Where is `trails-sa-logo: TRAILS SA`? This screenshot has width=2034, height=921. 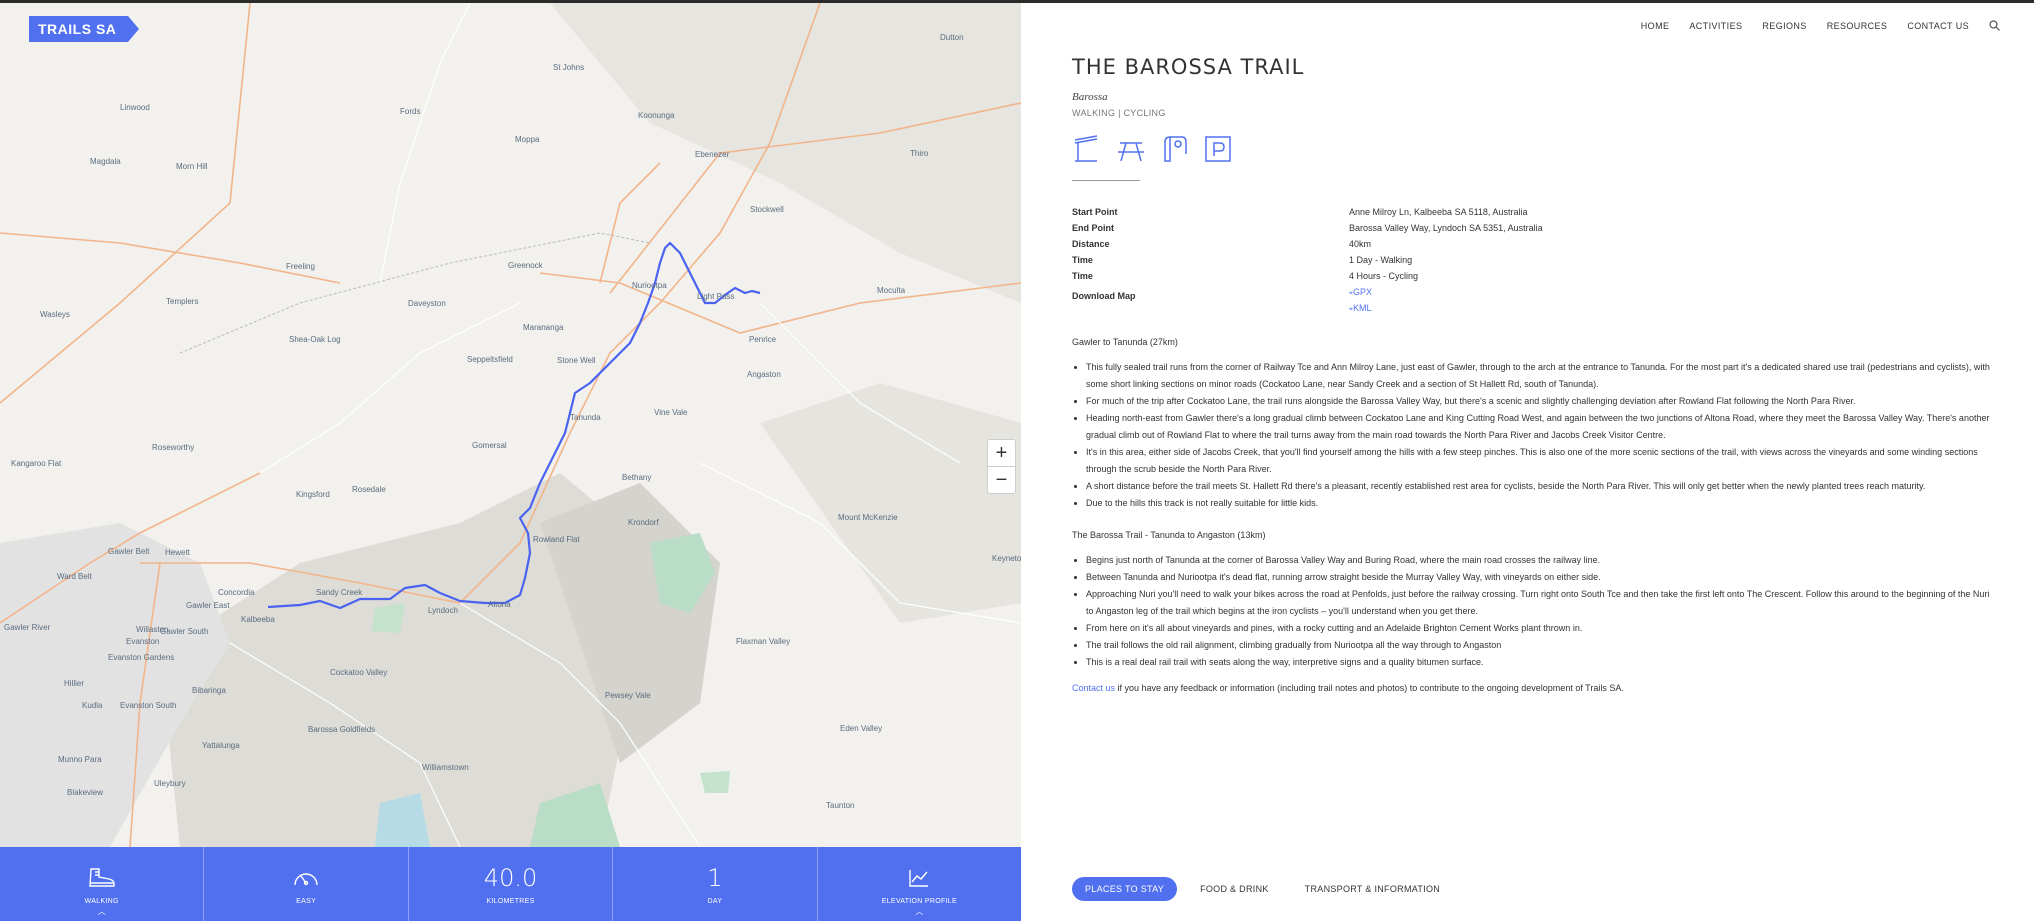 trails-sa-logo: TRAILS SA is located at coordinates (84, 29).